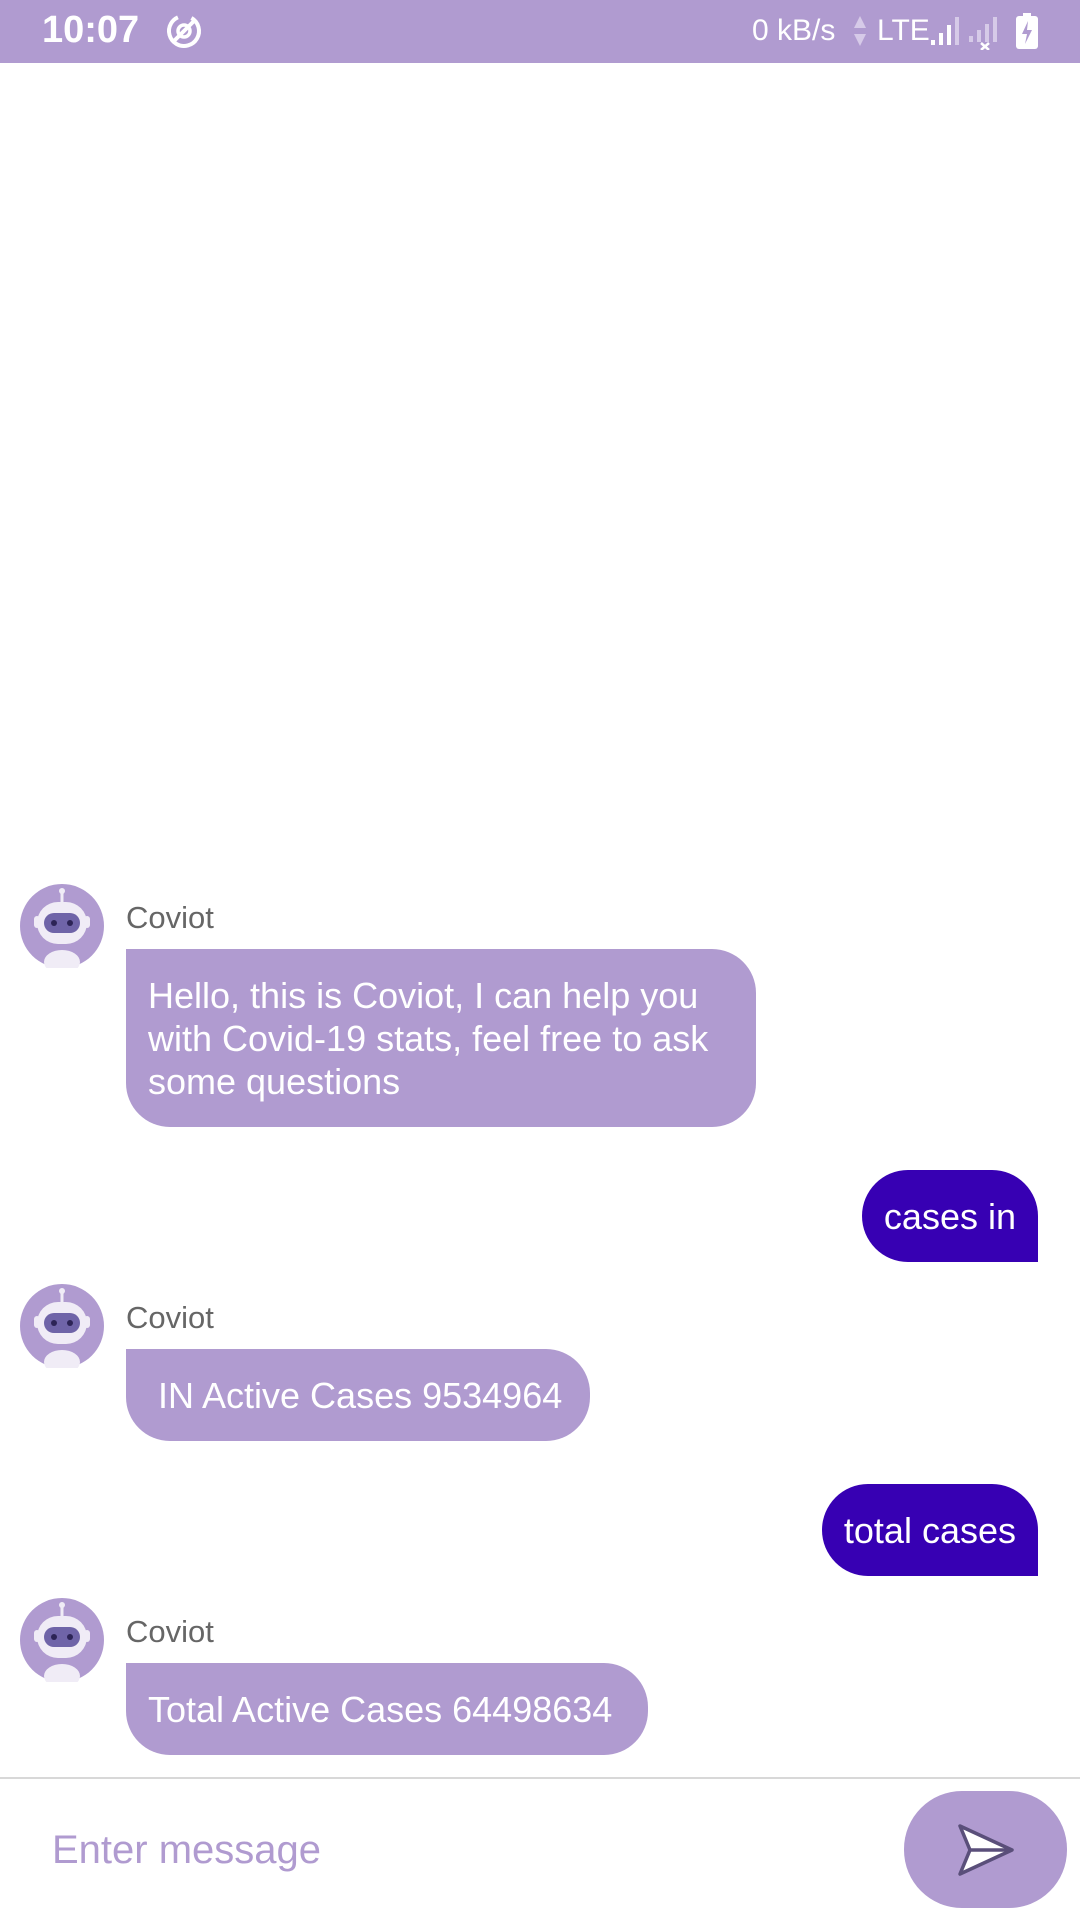 The image size is (1080, 1920). I want to click on user-message-bubble: cases in, so click(949, 1216).